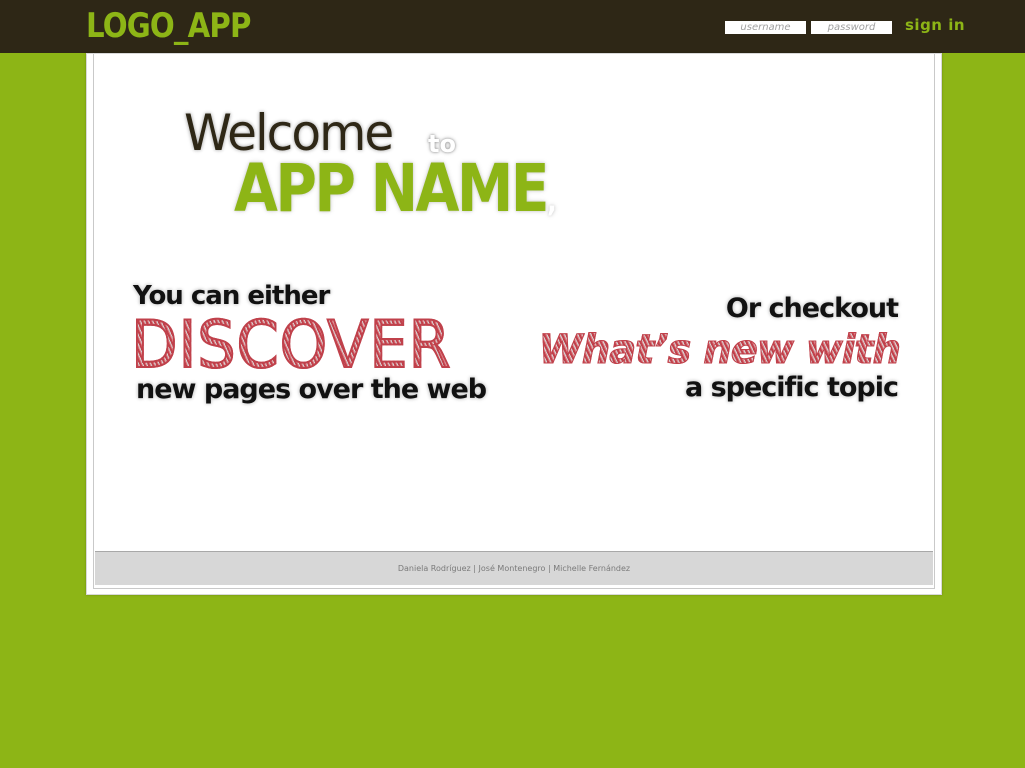  Describe the element at coordinates (168, 26) in the screenshot. I see `app-logo: LOGO_APP` at that location.